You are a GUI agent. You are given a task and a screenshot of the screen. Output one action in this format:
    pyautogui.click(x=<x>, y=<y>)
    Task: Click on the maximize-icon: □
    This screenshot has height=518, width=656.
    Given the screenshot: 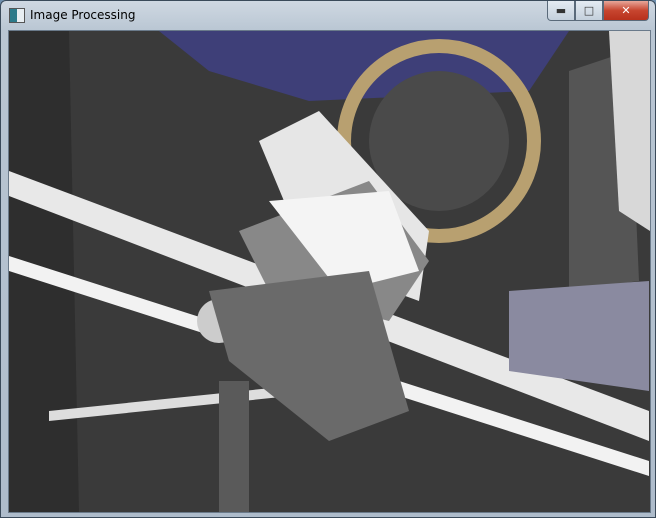 What is the action you would take?
    pyautogui.click(x=589, y=10)
    